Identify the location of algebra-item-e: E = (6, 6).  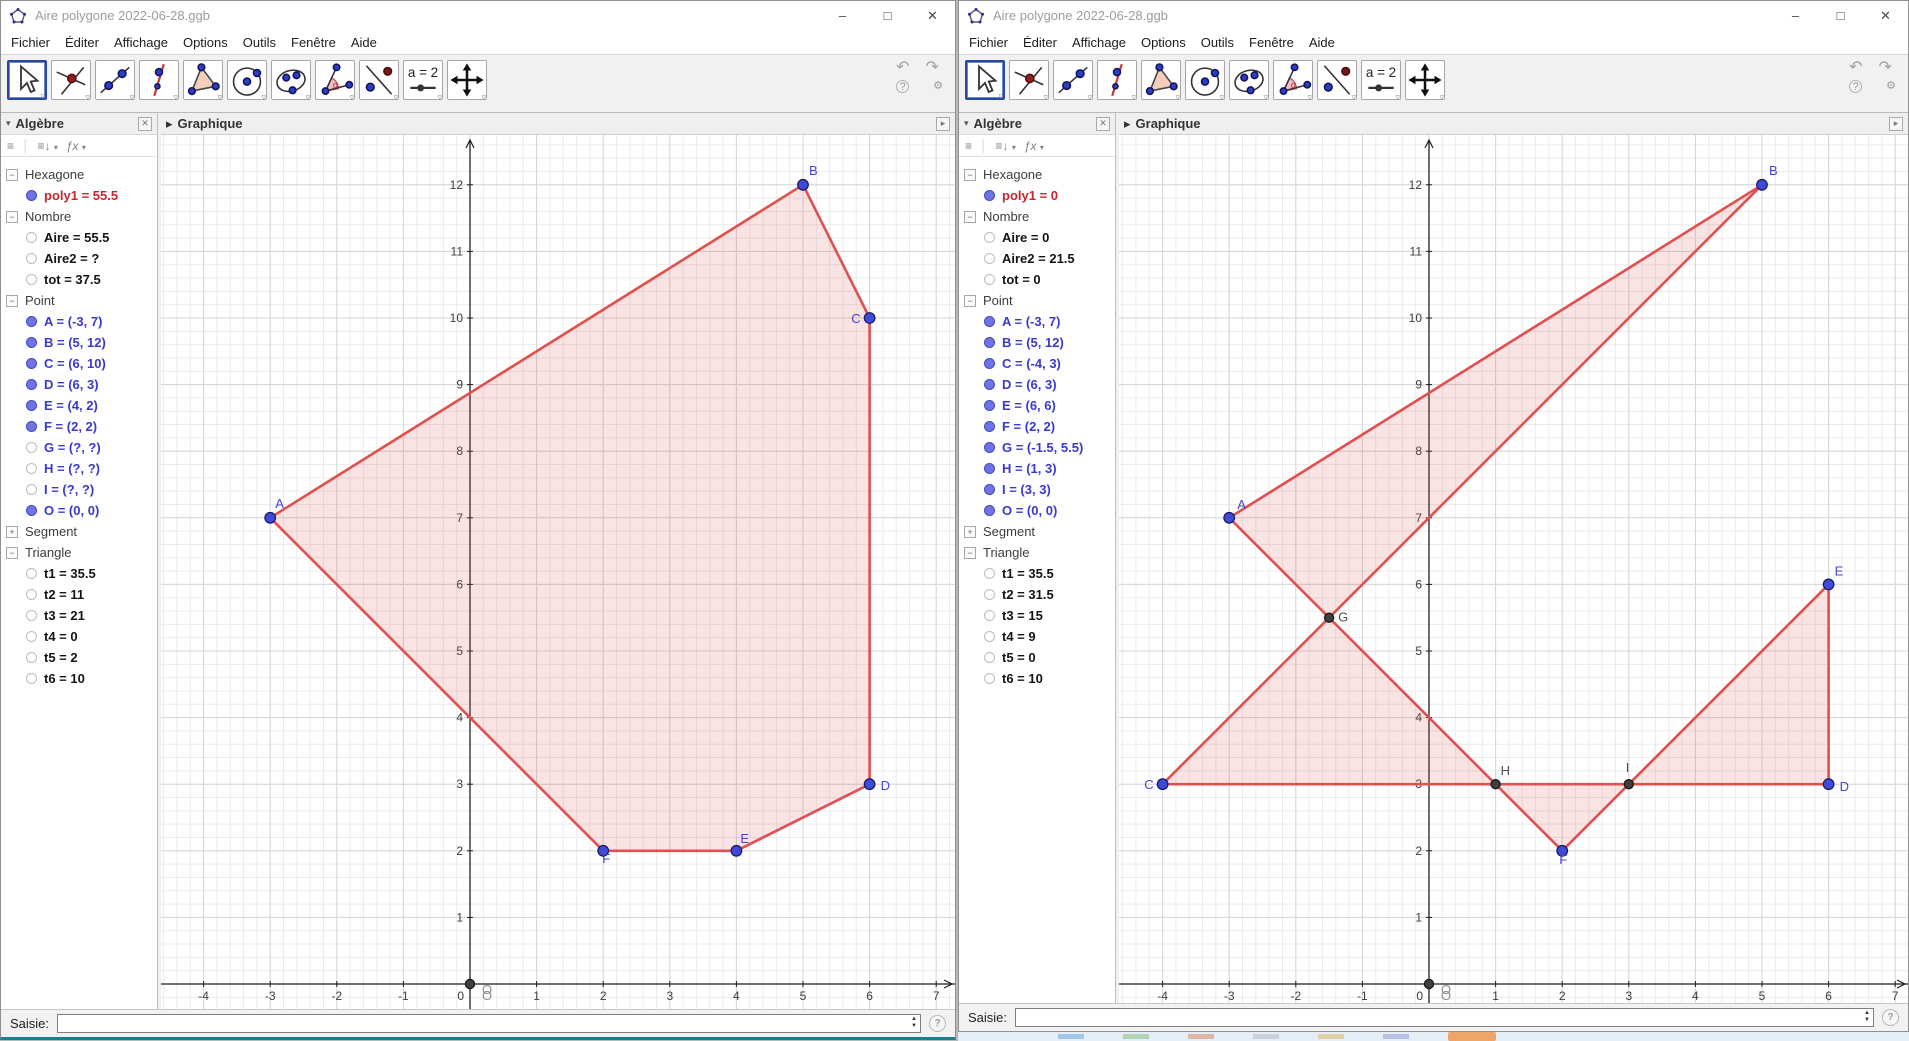
(1037, 405).